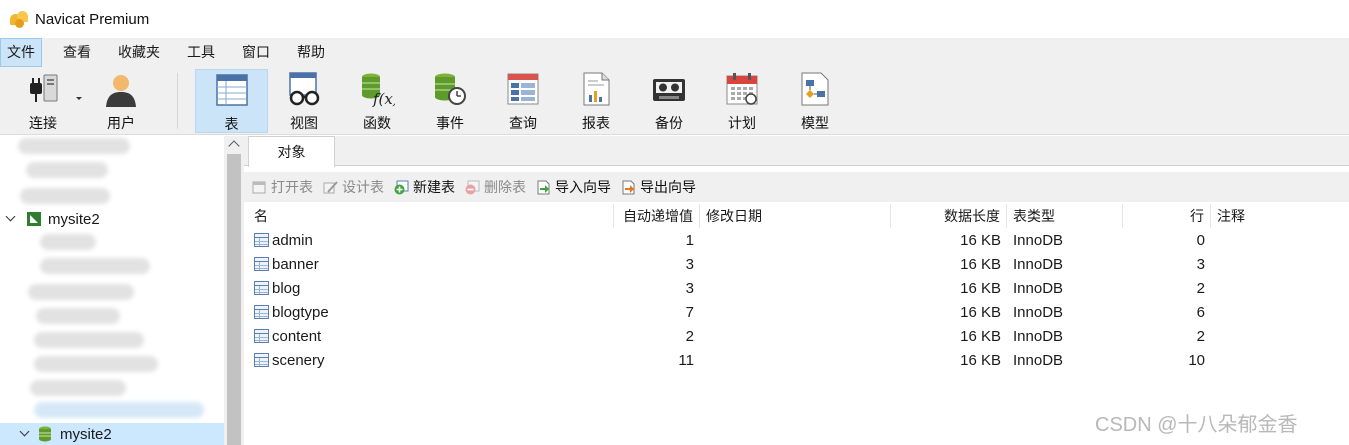  I want to click on tree-scrollbar, so click(234, 290).